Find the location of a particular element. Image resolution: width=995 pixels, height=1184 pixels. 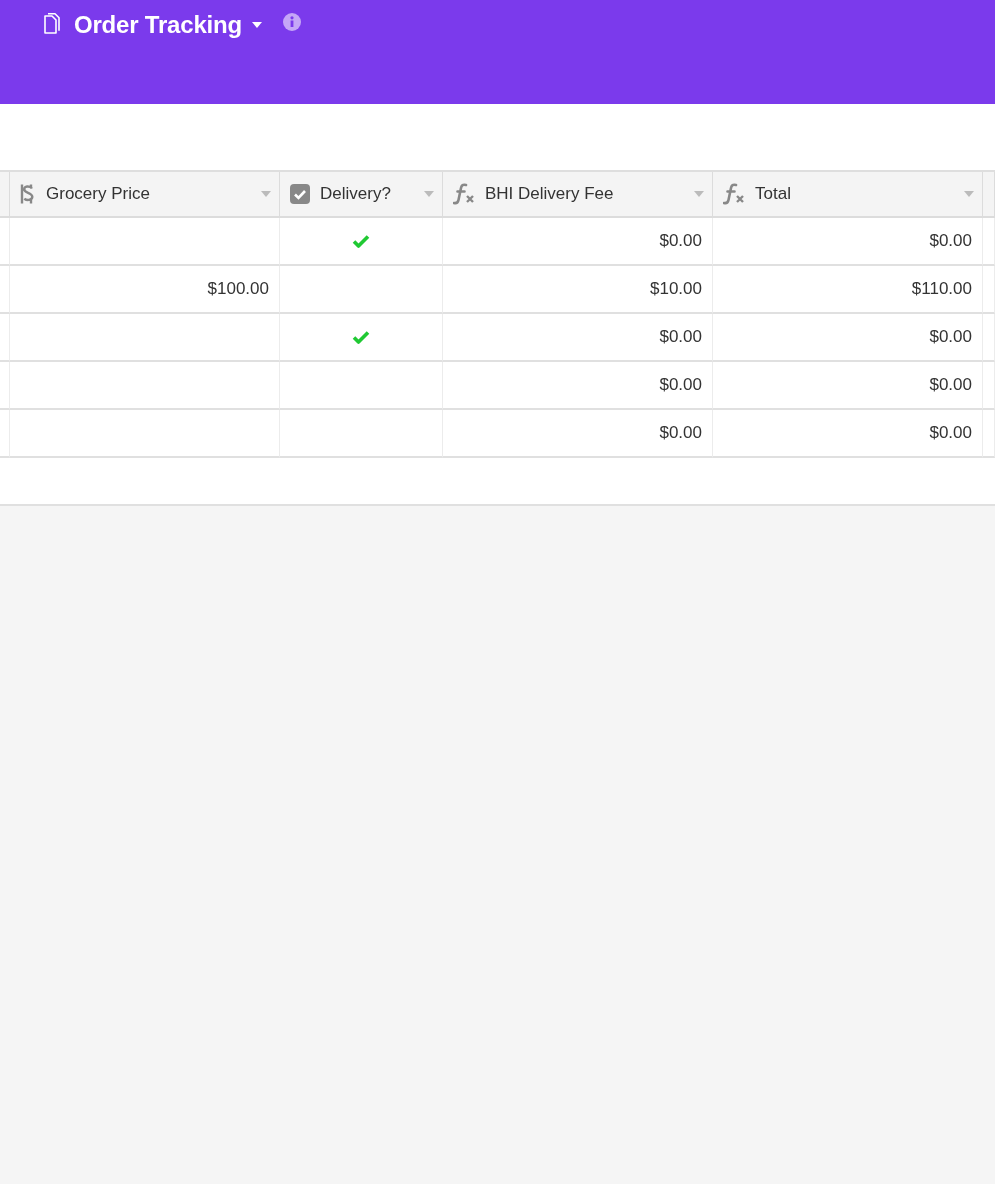

column-header: Total is located at coordinates (848, 195).